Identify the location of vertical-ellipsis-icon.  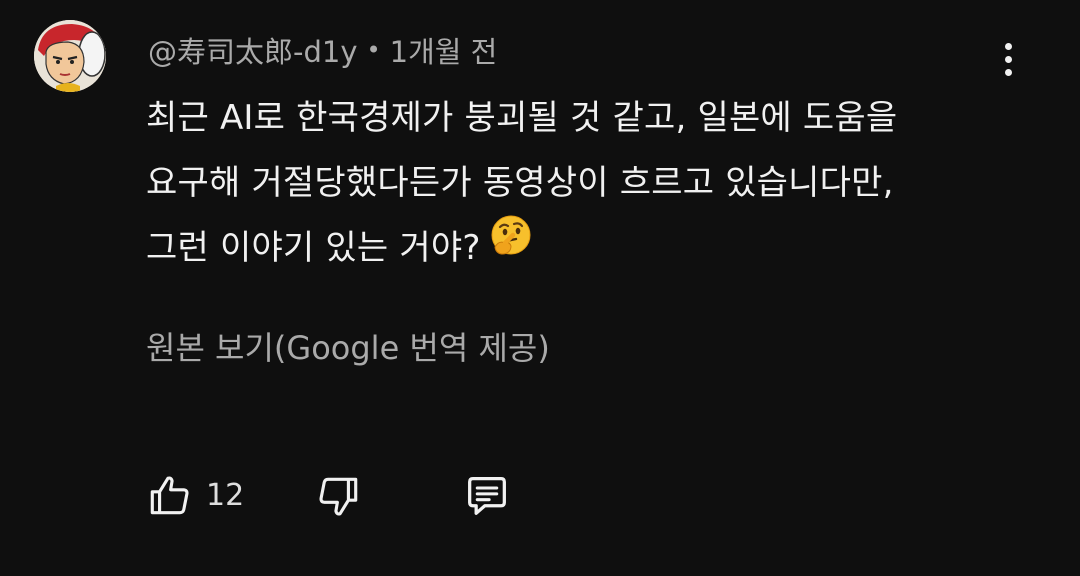
(1008, 59).